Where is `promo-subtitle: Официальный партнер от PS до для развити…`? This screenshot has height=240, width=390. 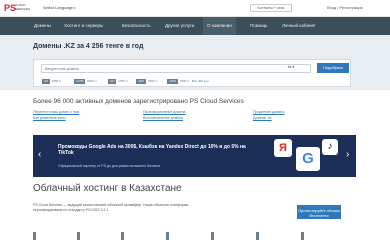
promo-subtitle: Официальный партнер от PS до для развити… is located at coordinates (109, 166).